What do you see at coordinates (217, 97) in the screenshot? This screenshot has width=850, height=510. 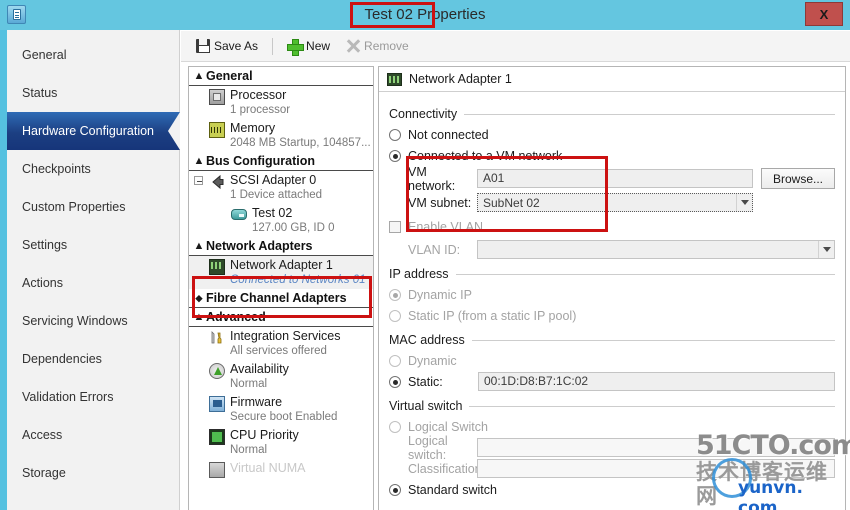 I see `cpu-icon` at bounding box center [217, 97].